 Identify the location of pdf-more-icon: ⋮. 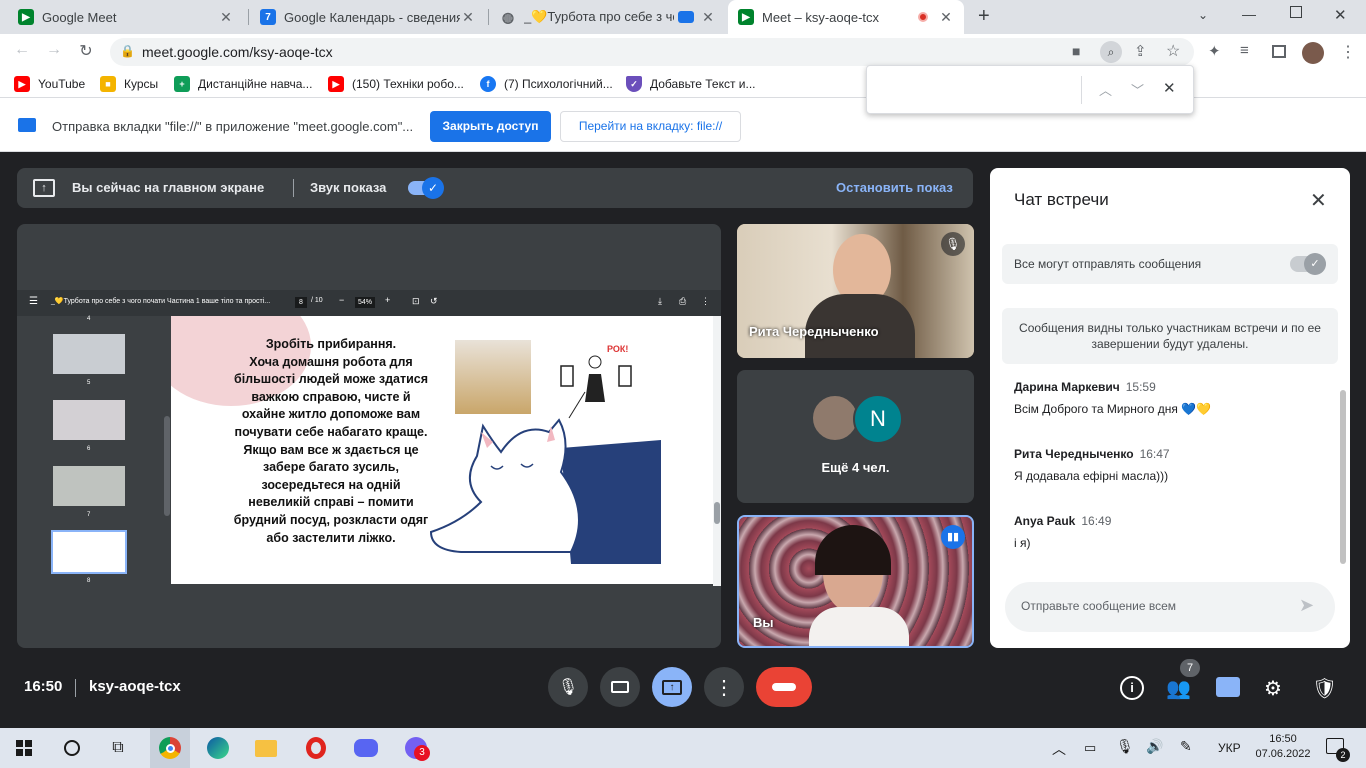
(705, 301).